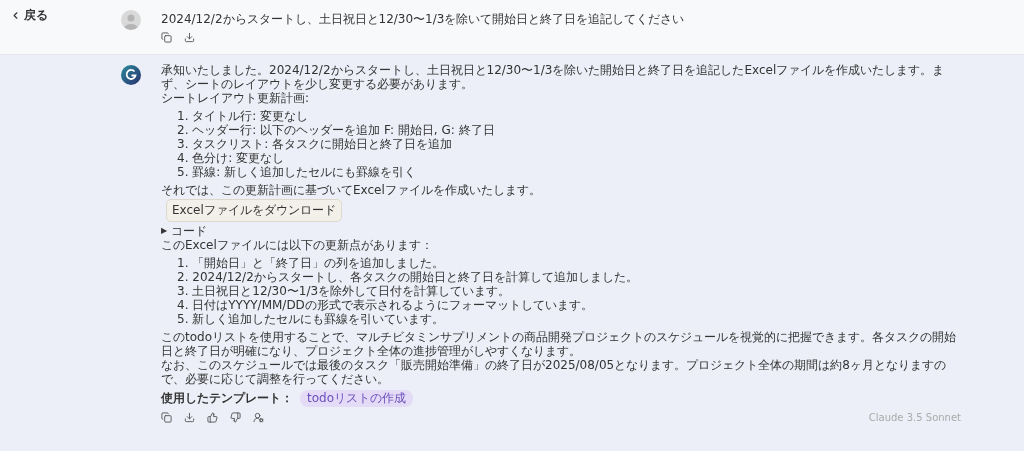 This screenshot has height=451, width=1024. I want to click on list-item: 4. 色分け: 変更なし, so click(231, 158).